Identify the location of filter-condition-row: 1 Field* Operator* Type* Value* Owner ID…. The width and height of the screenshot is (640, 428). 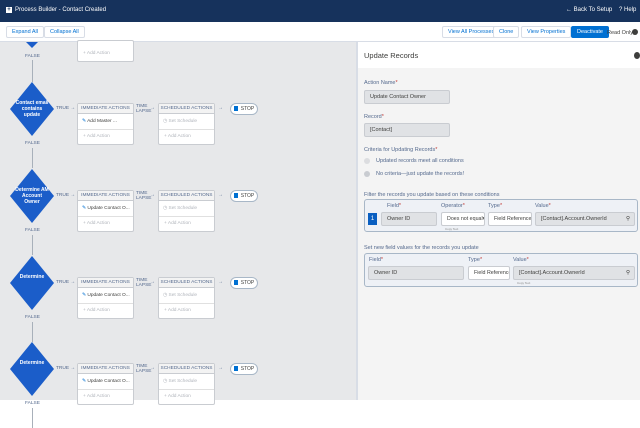
(501, 215).